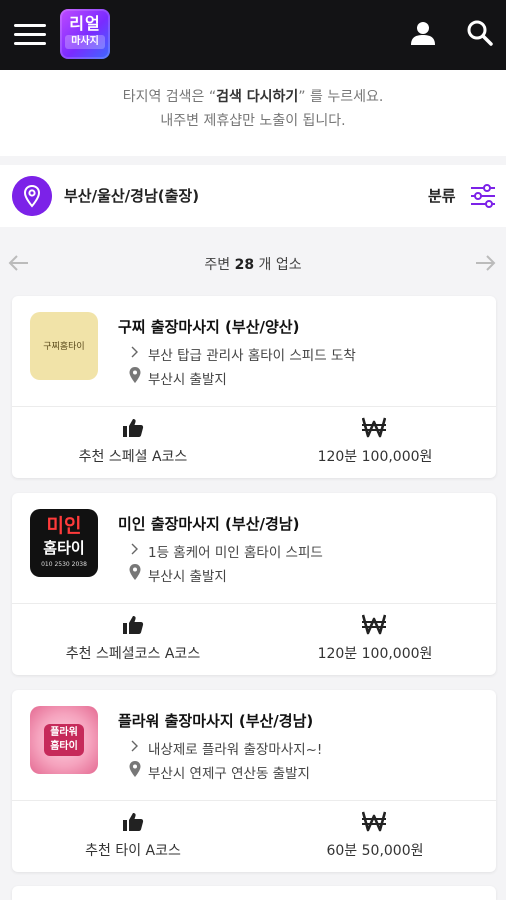 The width and height of the screenshot is (506, 900). Describe the element at coordinates (216, 721) in the screenshot. I see `listing-title: 플라워 출장마사지 (부산/경남)` at that location.